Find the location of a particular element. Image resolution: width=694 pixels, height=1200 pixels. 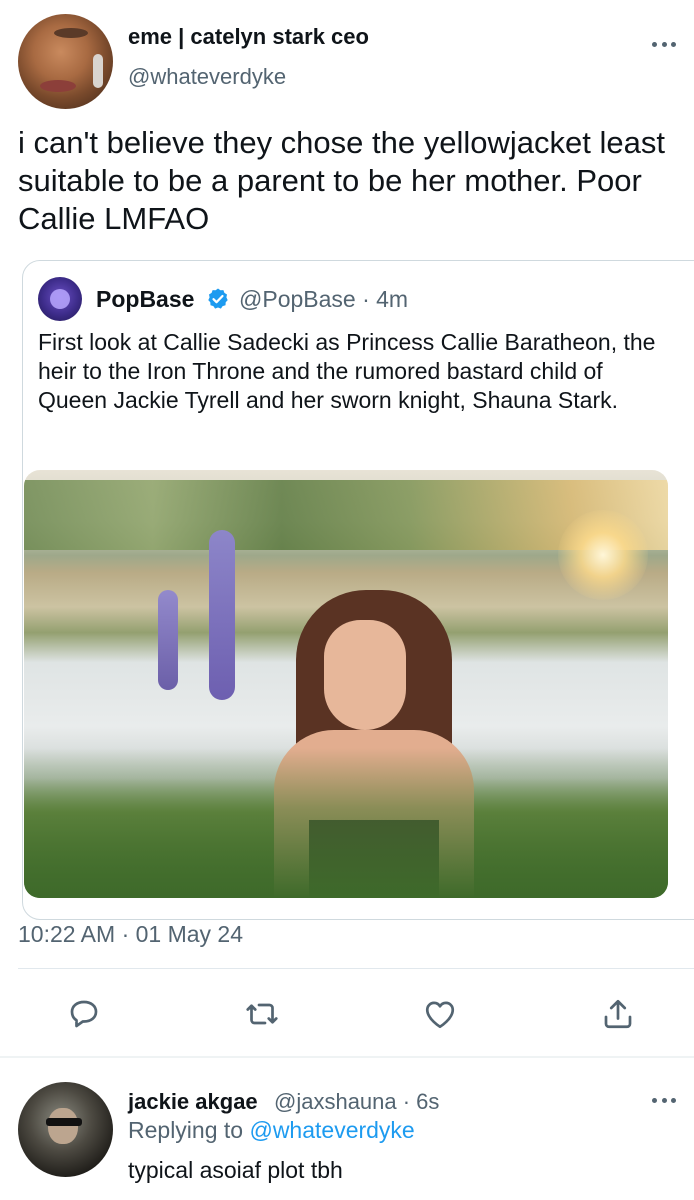

reply-text: typical asoiaf plot tbh is located at coordinates (235, 1170).